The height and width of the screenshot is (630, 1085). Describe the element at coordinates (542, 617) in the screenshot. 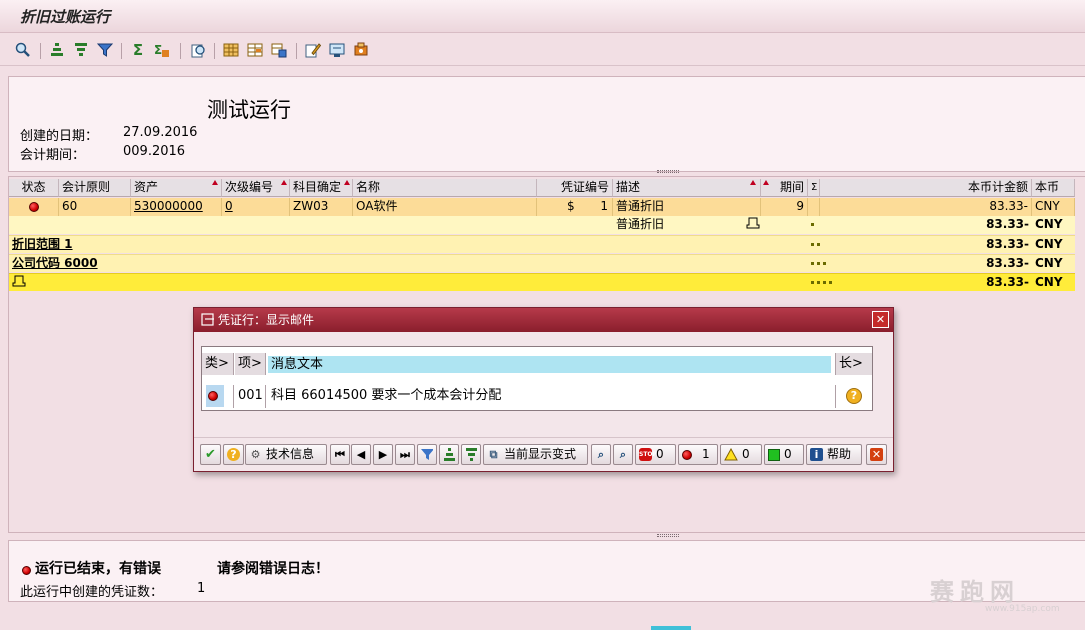

I see `bottom-strip` at that location.